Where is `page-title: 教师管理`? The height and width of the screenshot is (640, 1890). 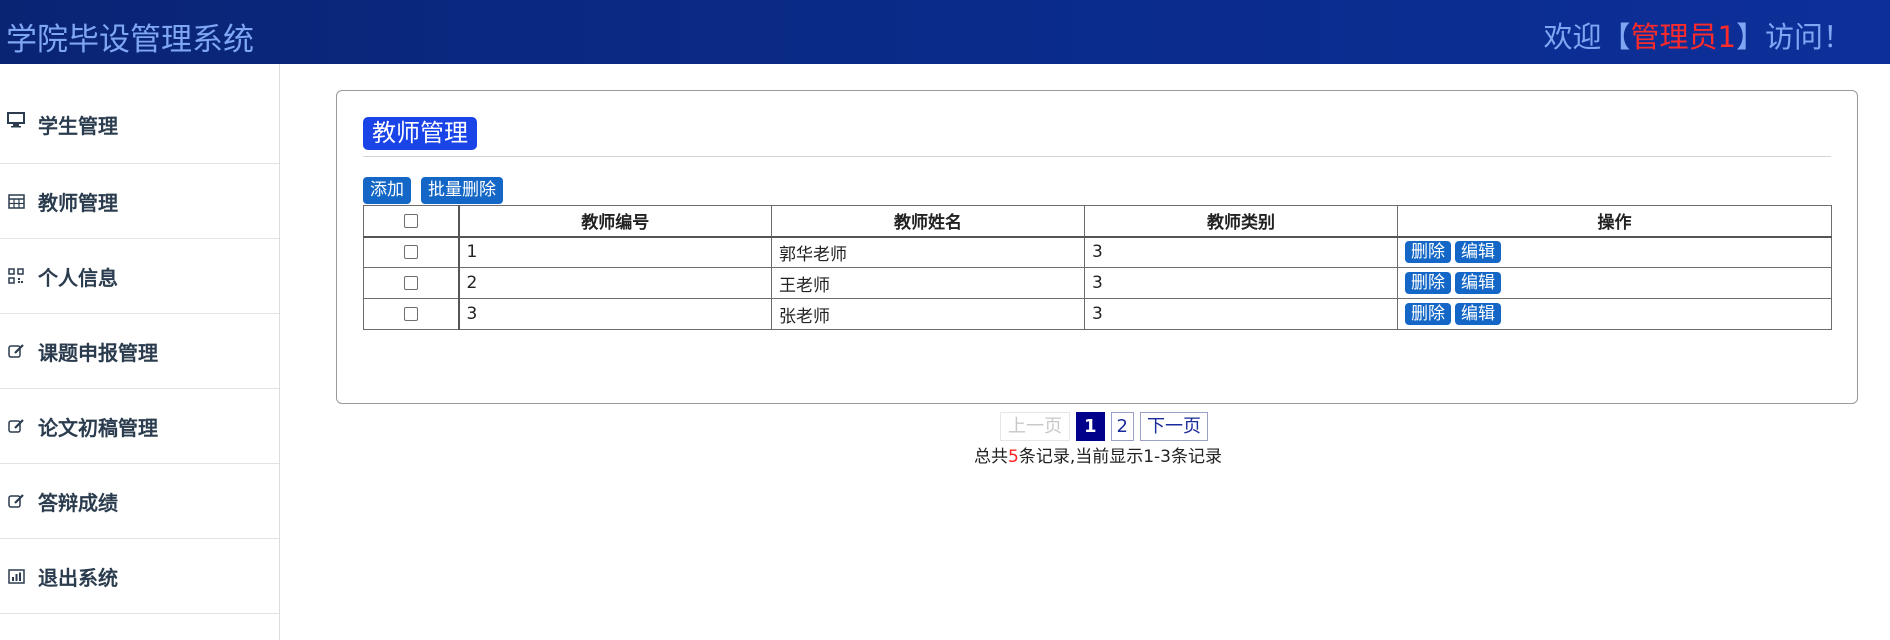 page-title: 教师管理 is located at coordinates (420, 133).